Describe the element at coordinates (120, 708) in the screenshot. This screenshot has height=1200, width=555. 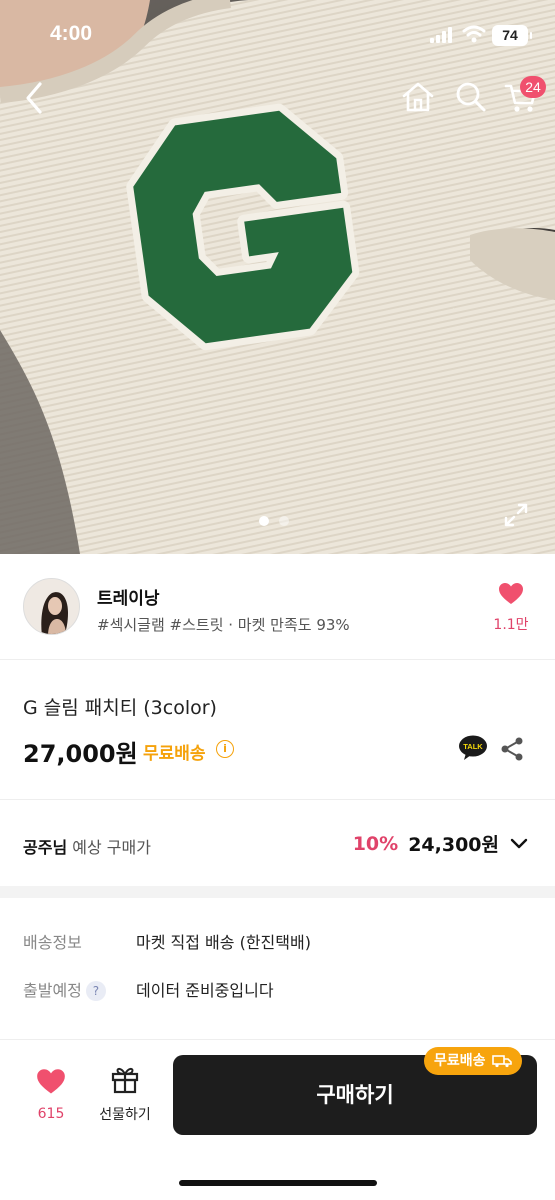
I see `product-title: G 슬림 패치티 (3color)` at that location.